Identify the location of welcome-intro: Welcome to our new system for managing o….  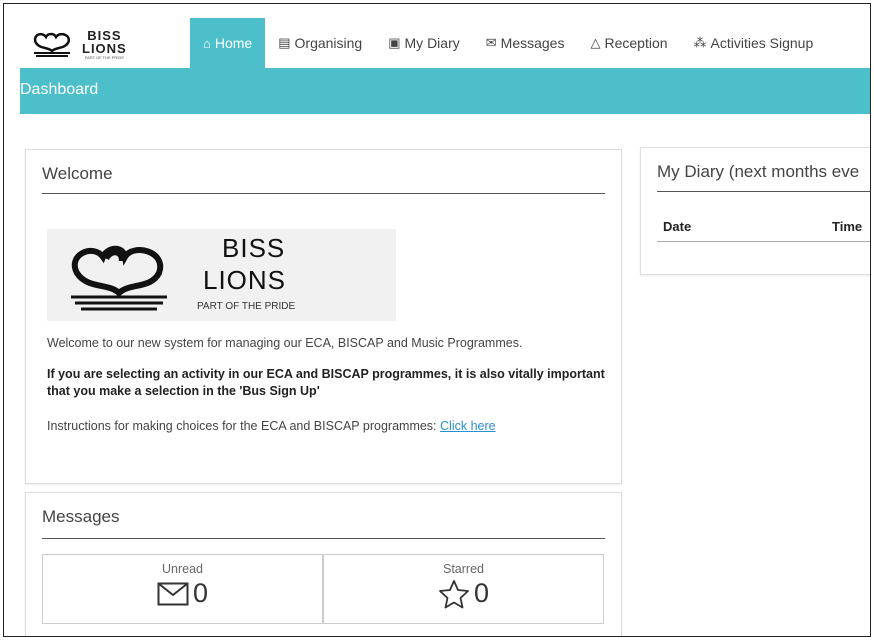
(285, 343).